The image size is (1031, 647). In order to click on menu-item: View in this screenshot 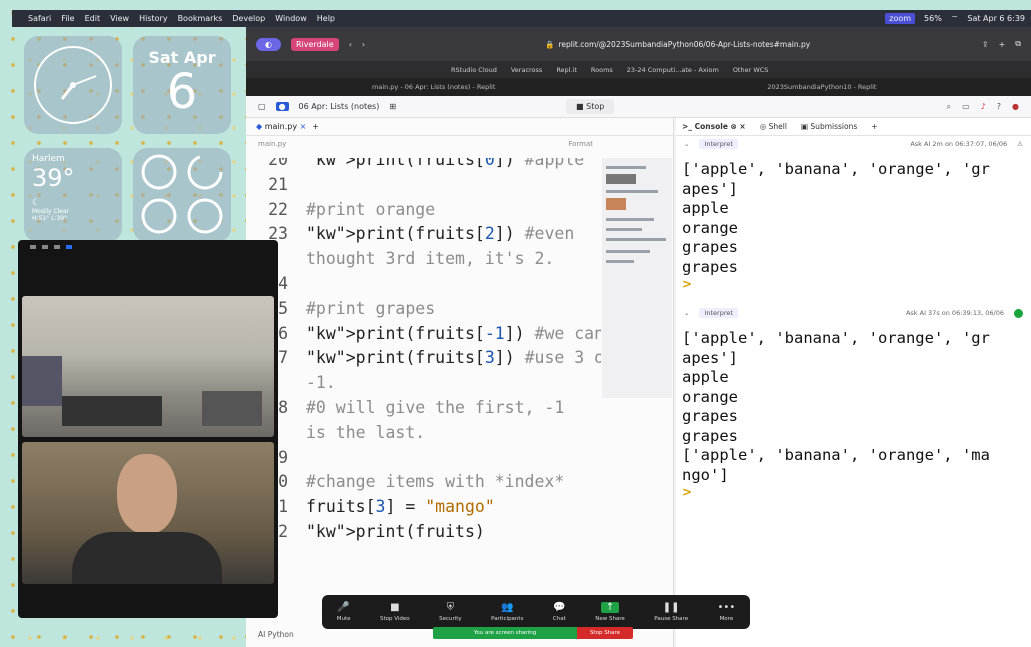, I will do `click(119, 18)`.